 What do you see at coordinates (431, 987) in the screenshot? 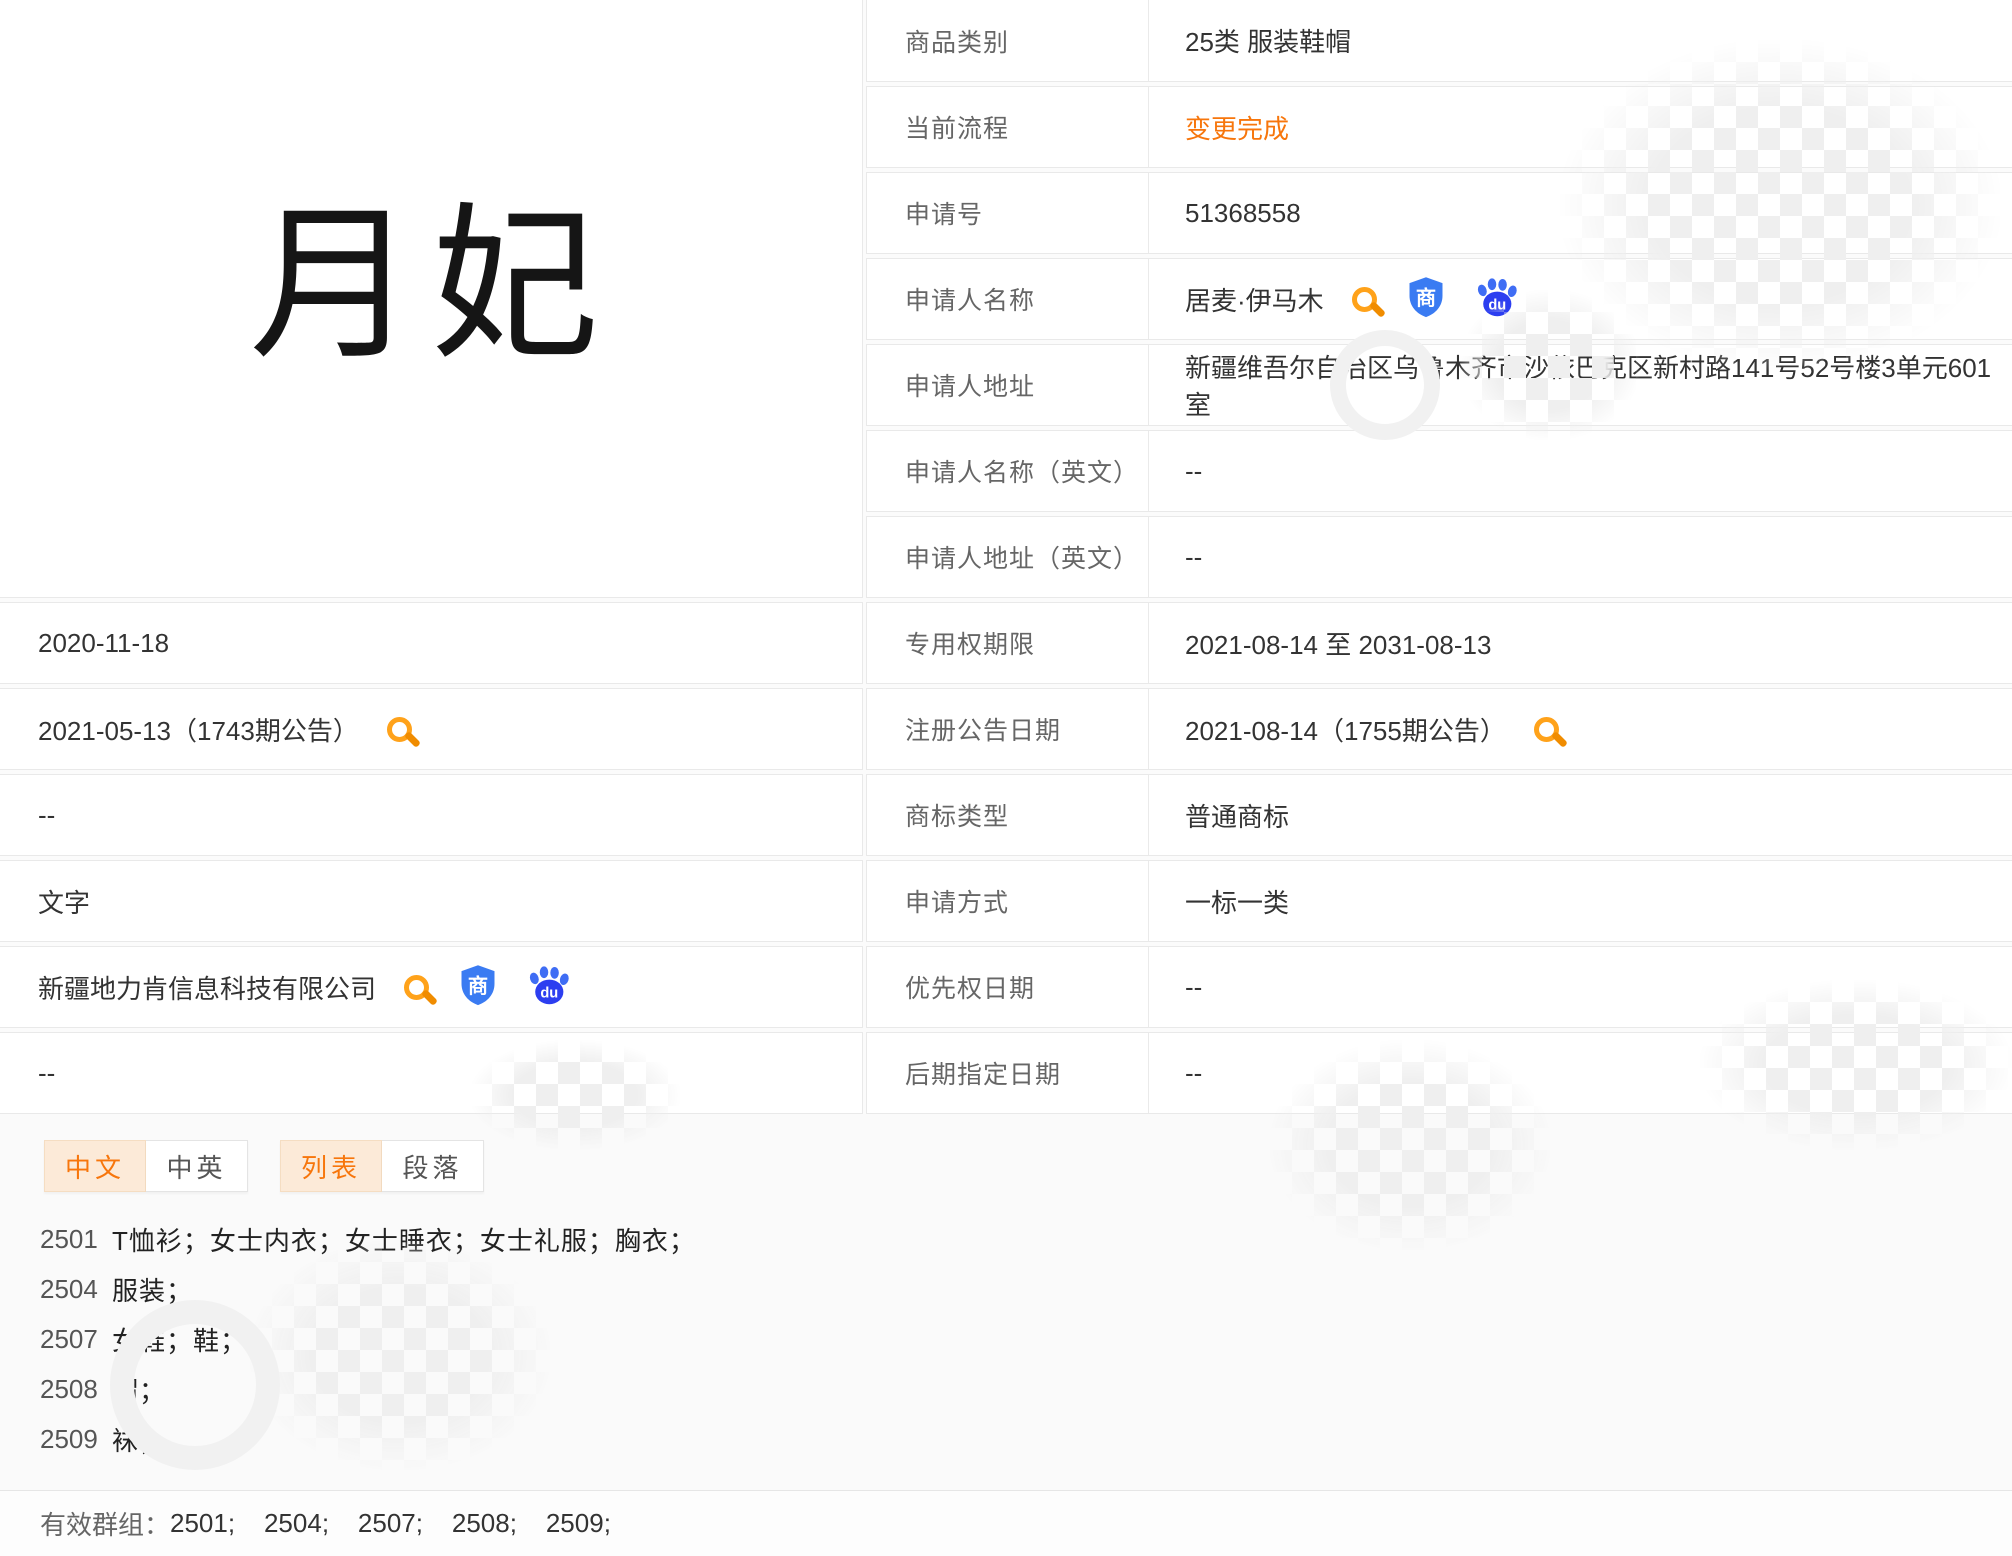
I see `left-row-agency: 新疆地力肯信息科技有限公司 商 du` at bounding box center [431, 987].